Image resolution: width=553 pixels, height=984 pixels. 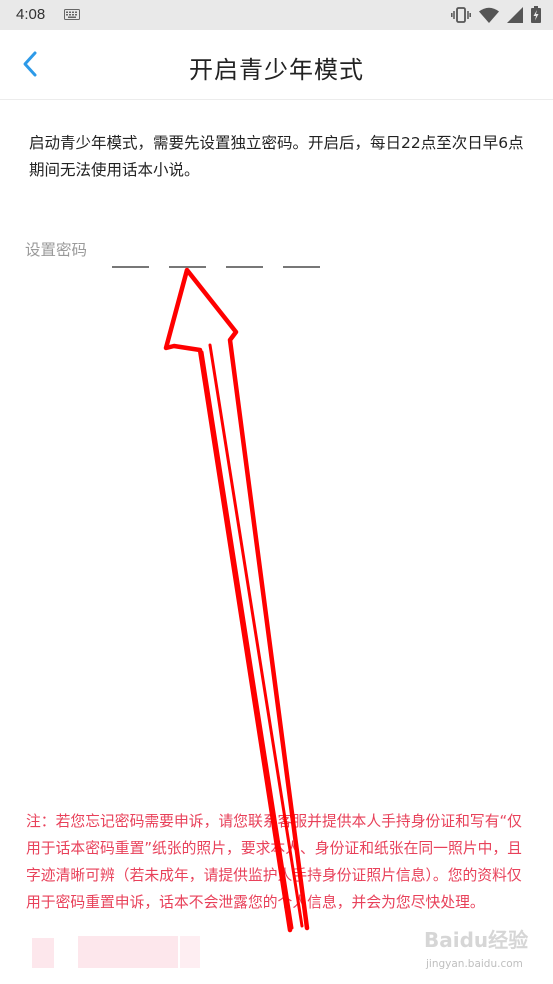 I want to click on password-input, so click(x=216, y=256).